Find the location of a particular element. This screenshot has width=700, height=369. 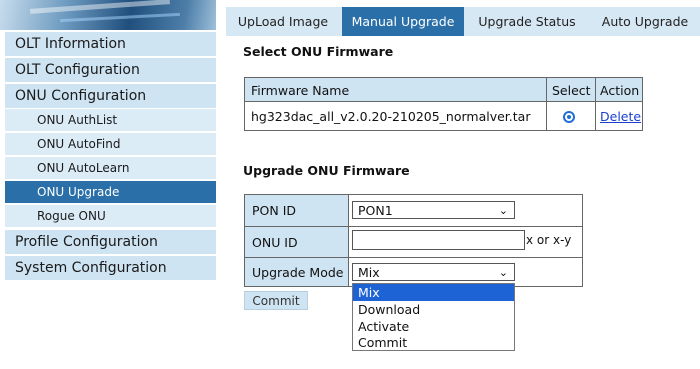

sidebar-item-label: ONU Configuration is located at coordinates (81, 96).